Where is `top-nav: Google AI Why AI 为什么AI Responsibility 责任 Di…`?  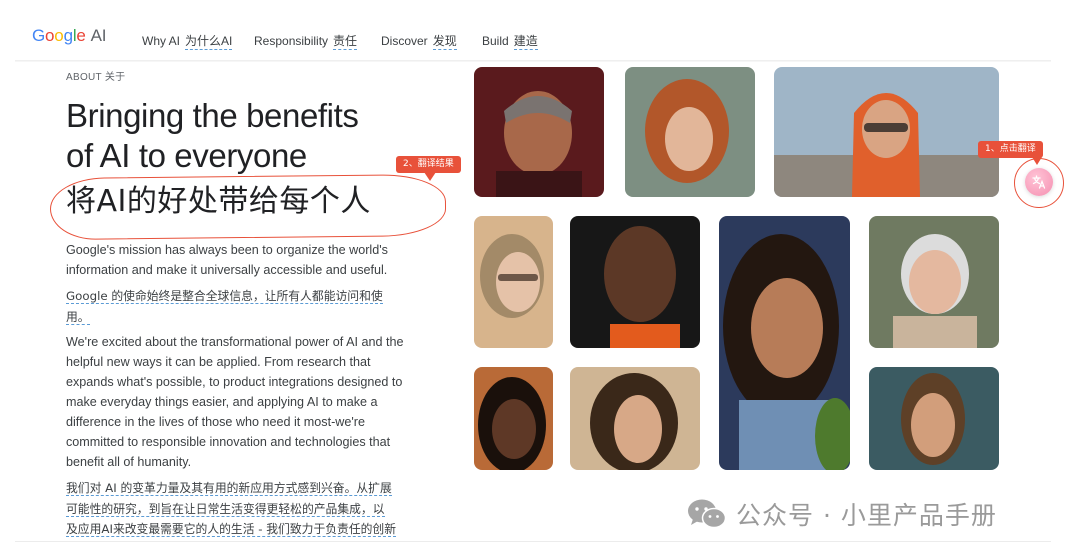
top-nav: Google AI Why AI 为什么AI Responsibility 责任 Di… is located at coordinates (540, 31).